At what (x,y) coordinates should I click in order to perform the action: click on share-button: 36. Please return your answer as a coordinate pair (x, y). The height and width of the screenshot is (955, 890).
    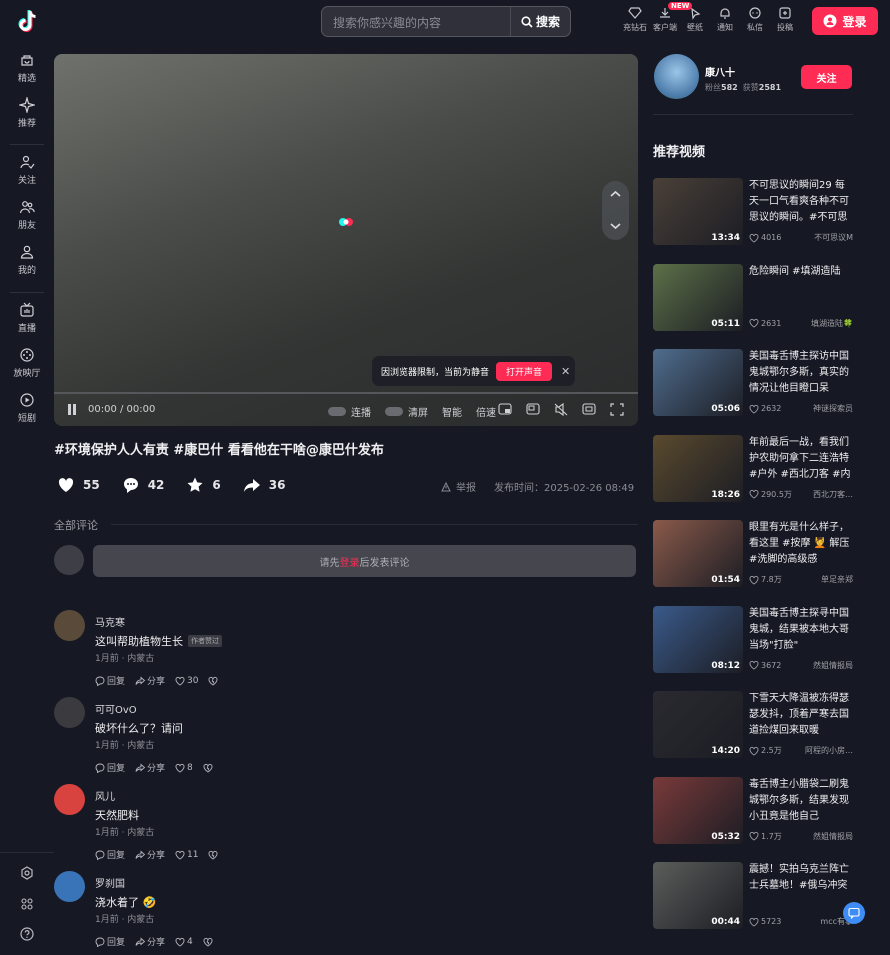
    Looking at the image, I should click on (264, 485).